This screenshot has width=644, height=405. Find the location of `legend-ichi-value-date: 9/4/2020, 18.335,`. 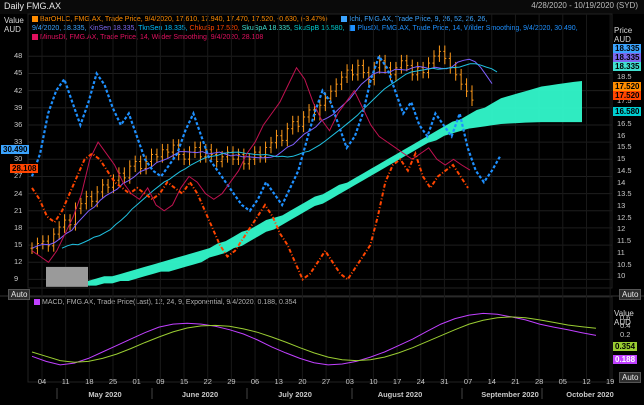

legend-ichi-value-date: 9/4/2020, 18.335, is located at coordinates (59, 28).